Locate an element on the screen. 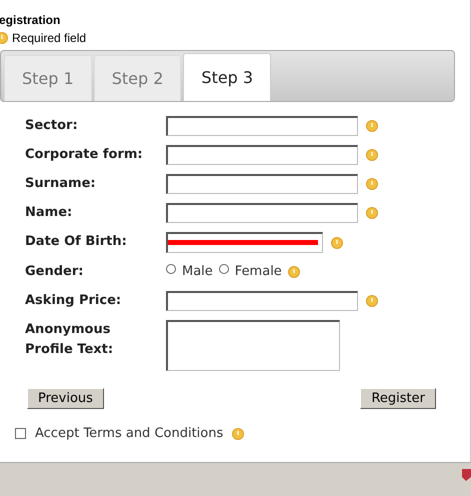 Image resolution: width=471 pixels, height=496 pixels. field-label: Asking Price: is located at coordinates (73, 301).